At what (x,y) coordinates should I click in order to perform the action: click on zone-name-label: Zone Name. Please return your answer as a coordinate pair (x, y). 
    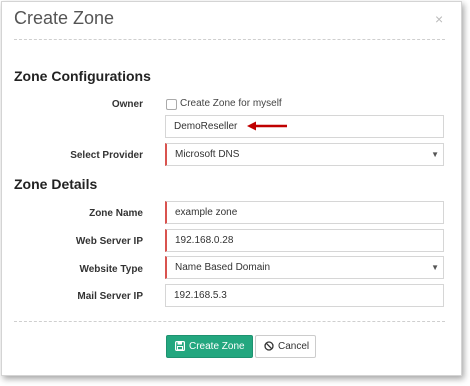
    Looking at the image, I should click on (116, 213).